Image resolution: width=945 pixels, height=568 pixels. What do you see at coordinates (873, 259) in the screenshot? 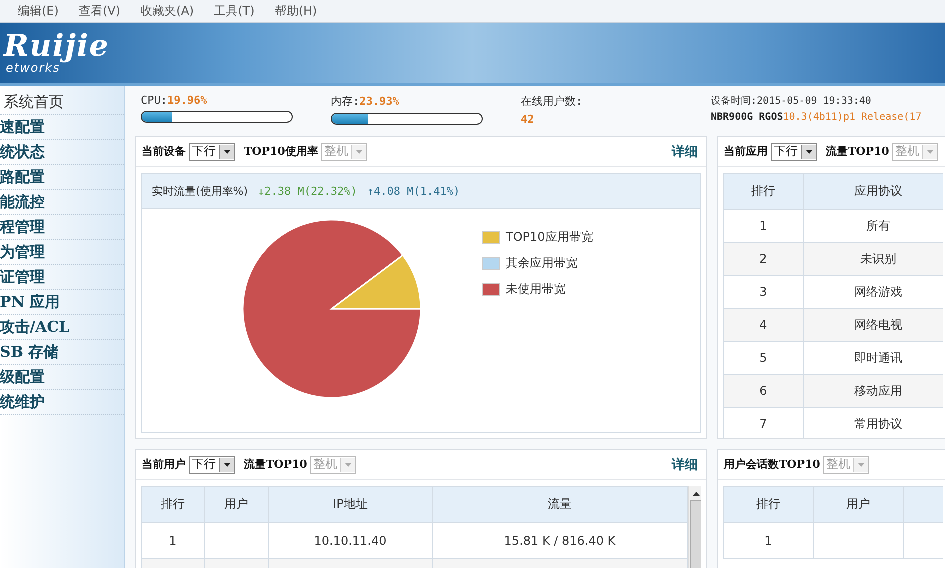
I see `table-cell: 未识别` at bounding box center [873, 259].